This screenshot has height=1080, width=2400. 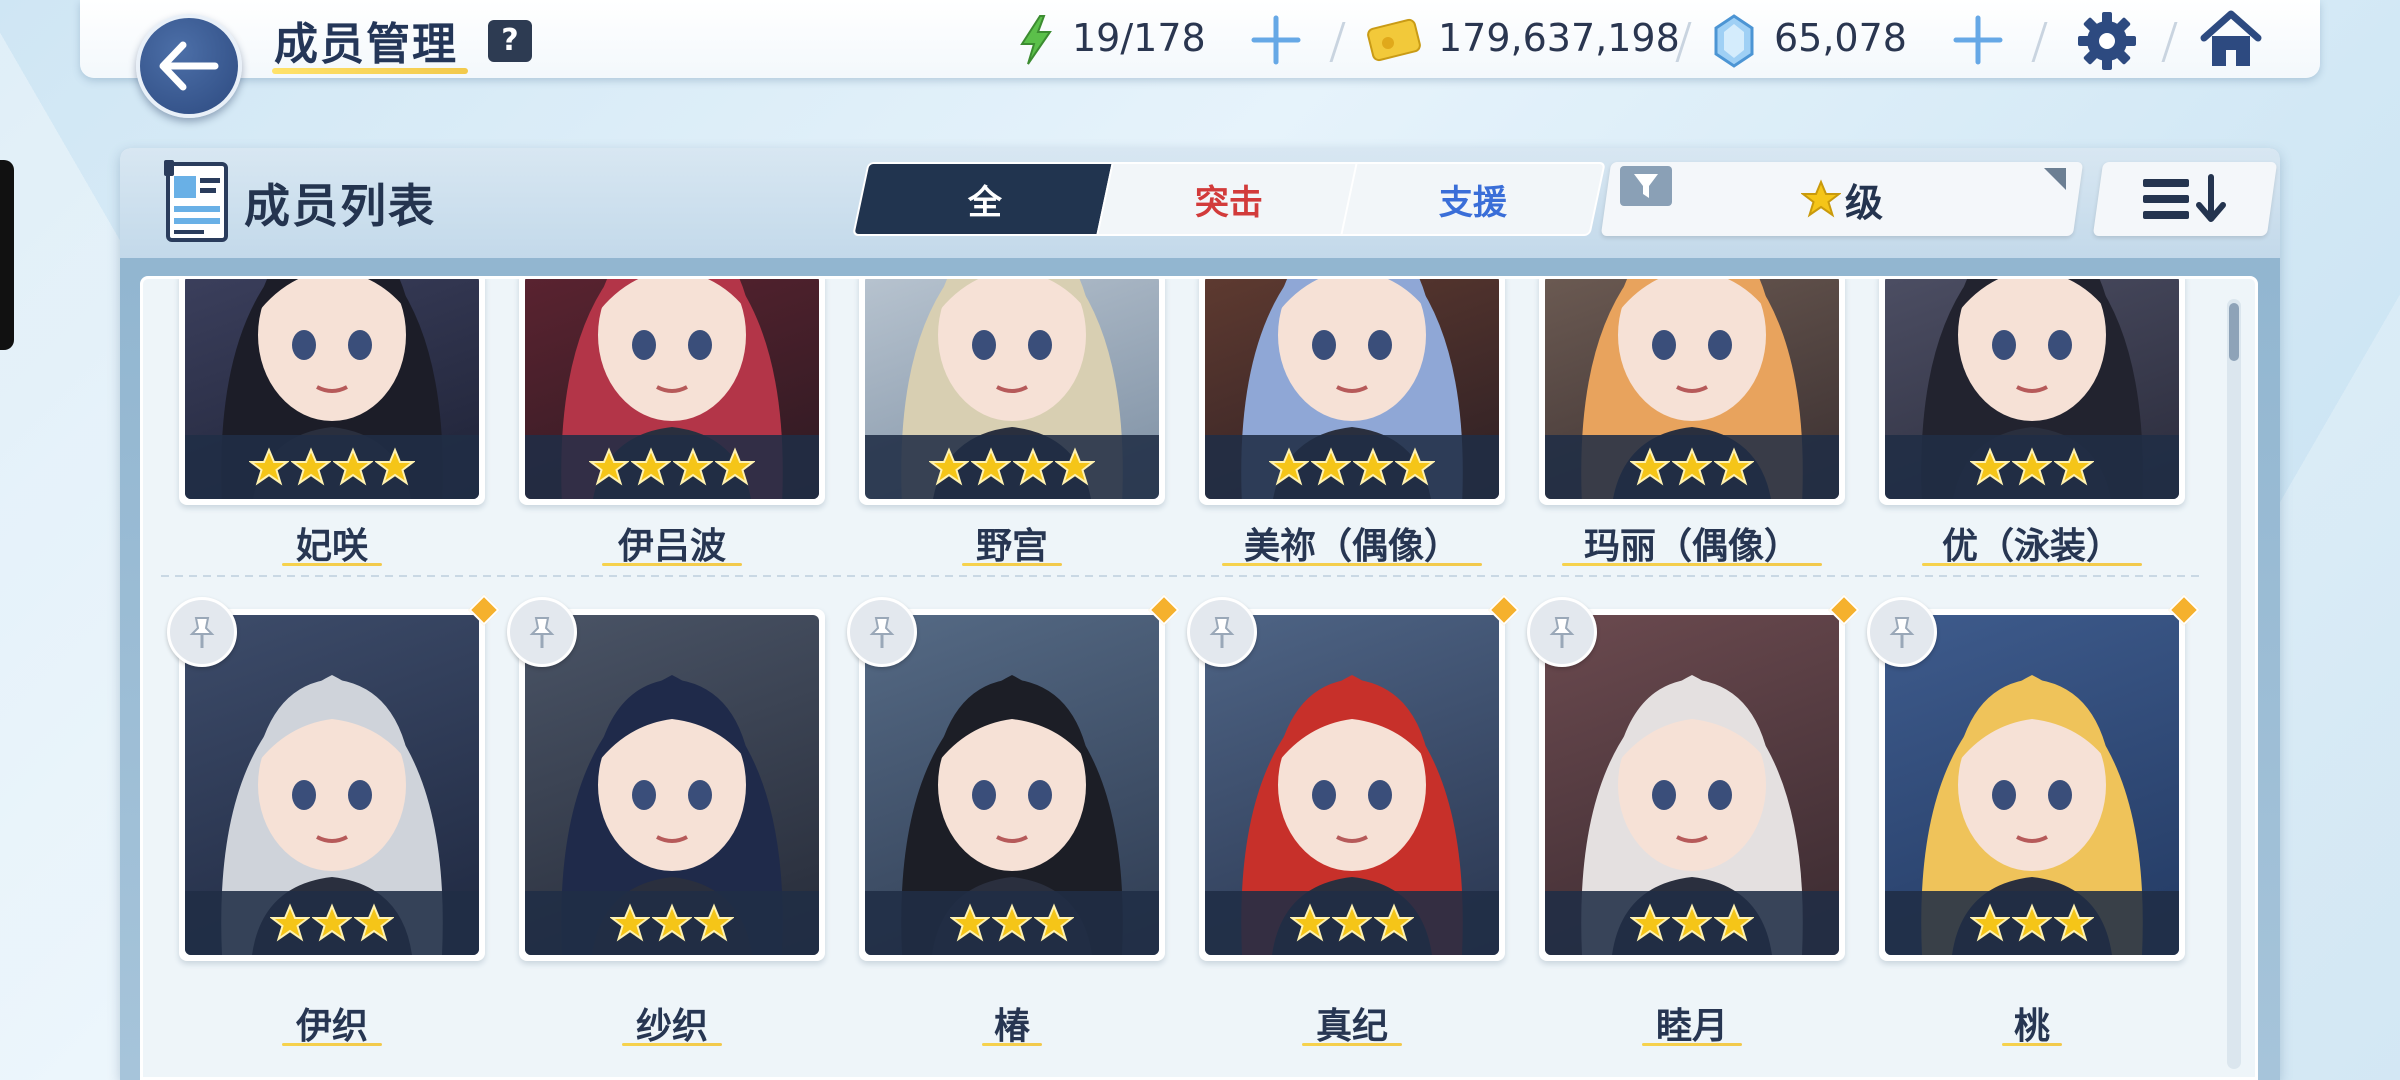 I want to click on title-underline, so click(x=370, y=71).